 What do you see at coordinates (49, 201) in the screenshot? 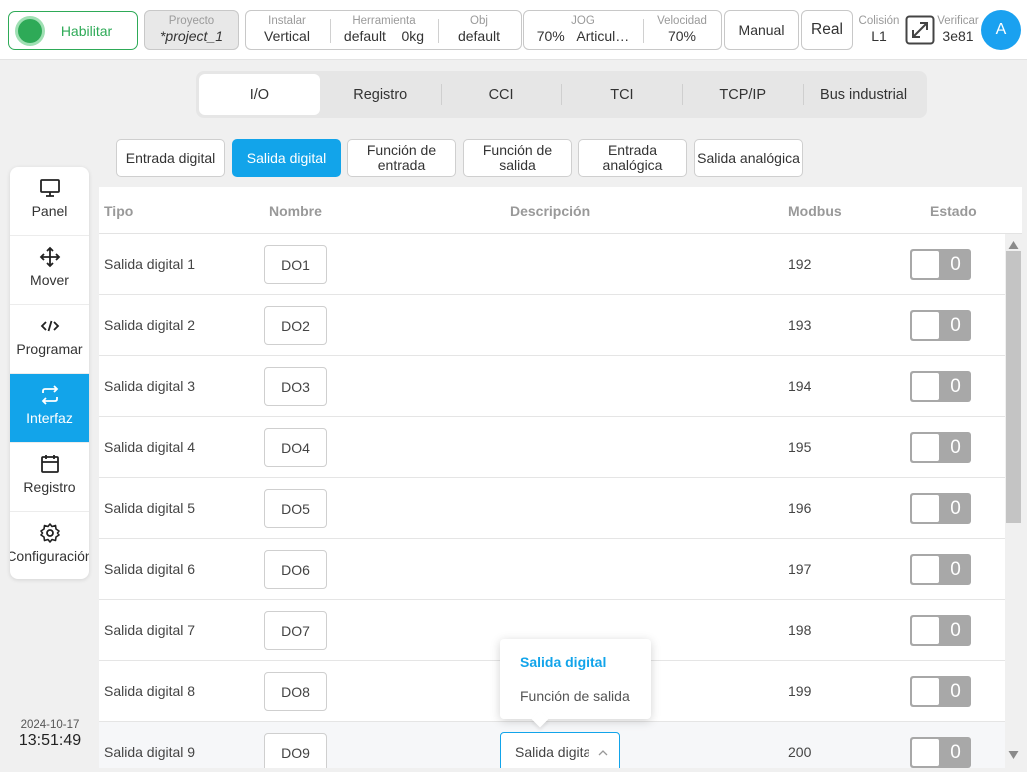
I see `sidebar-item-panel: Panel` at bounding box center [49, 201].